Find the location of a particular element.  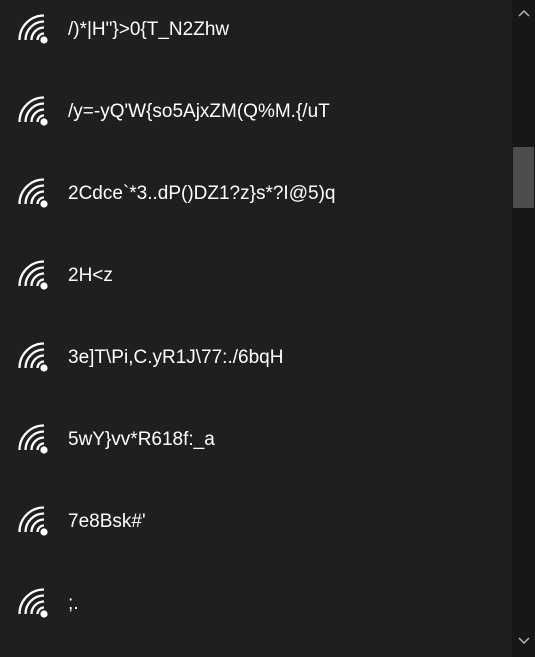

network-ssid: /)*|H"}>0{T_N2Zhw is located at coordinates (149, 29).